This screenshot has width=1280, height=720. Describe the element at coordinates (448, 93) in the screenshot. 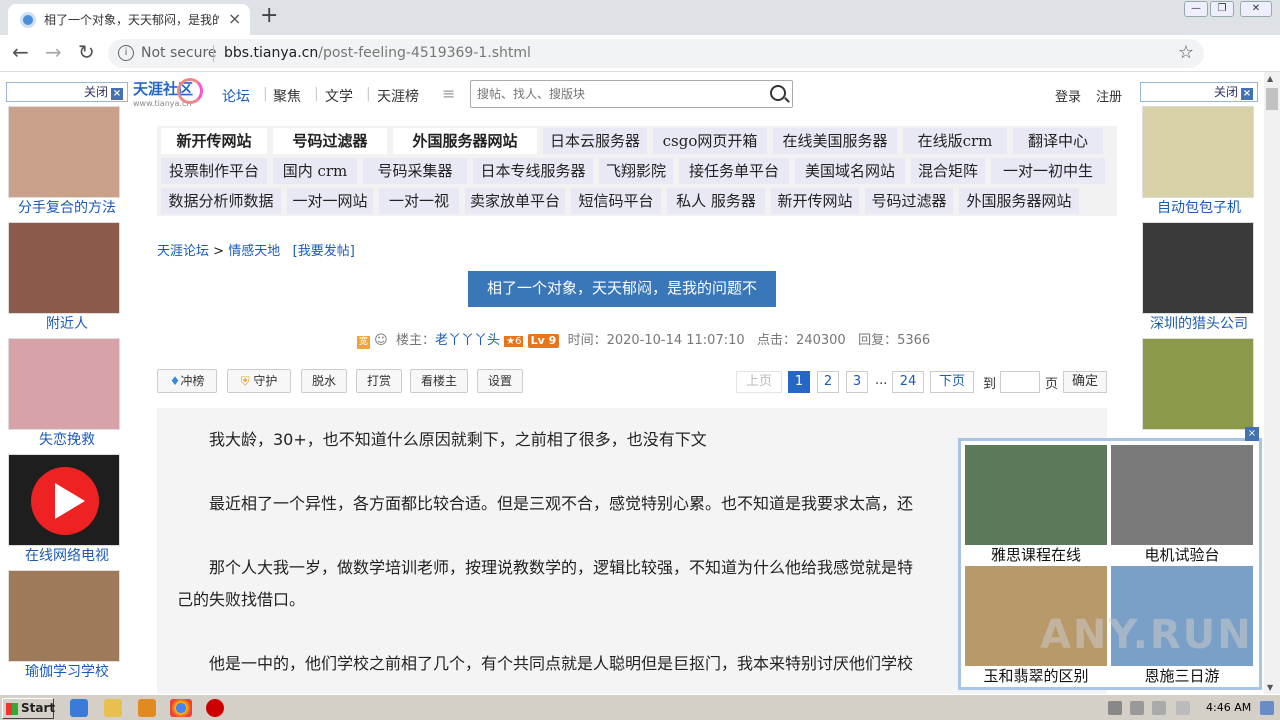

I see `more-menu-icon: ≡` at that location.